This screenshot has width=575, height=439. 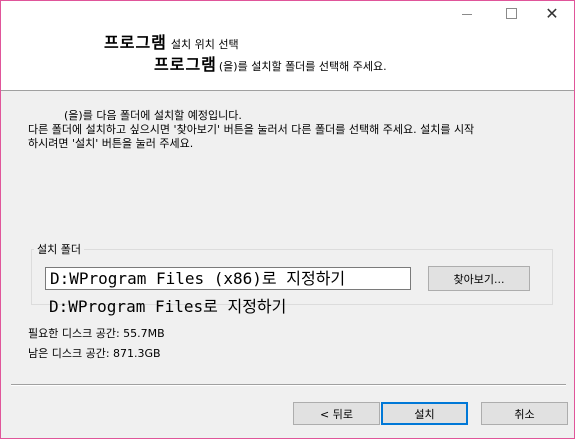 I want to click on close-icon: ✕, so click(x=552, y=13).